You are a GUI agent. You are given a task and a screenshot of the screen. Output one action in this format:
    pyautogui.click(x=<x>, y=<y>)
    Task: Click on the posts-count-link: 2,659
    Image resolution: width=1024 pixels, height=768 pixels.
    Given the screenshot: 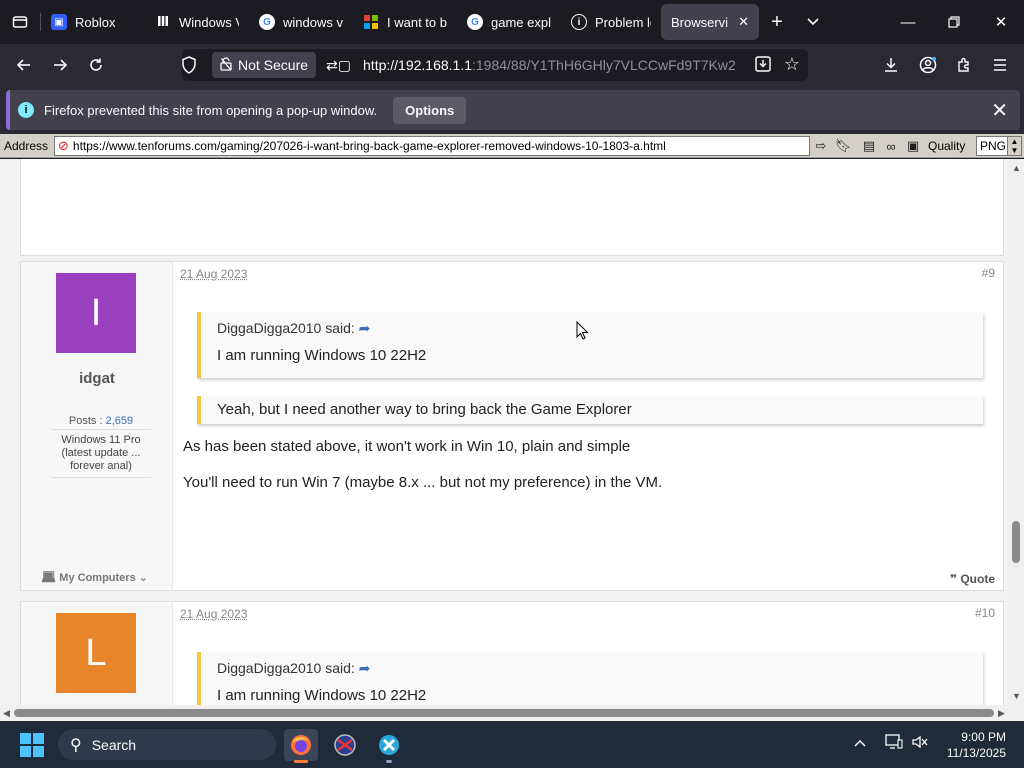 What is the action you would take?
    pyautogui.click(x=120, y=421)
    